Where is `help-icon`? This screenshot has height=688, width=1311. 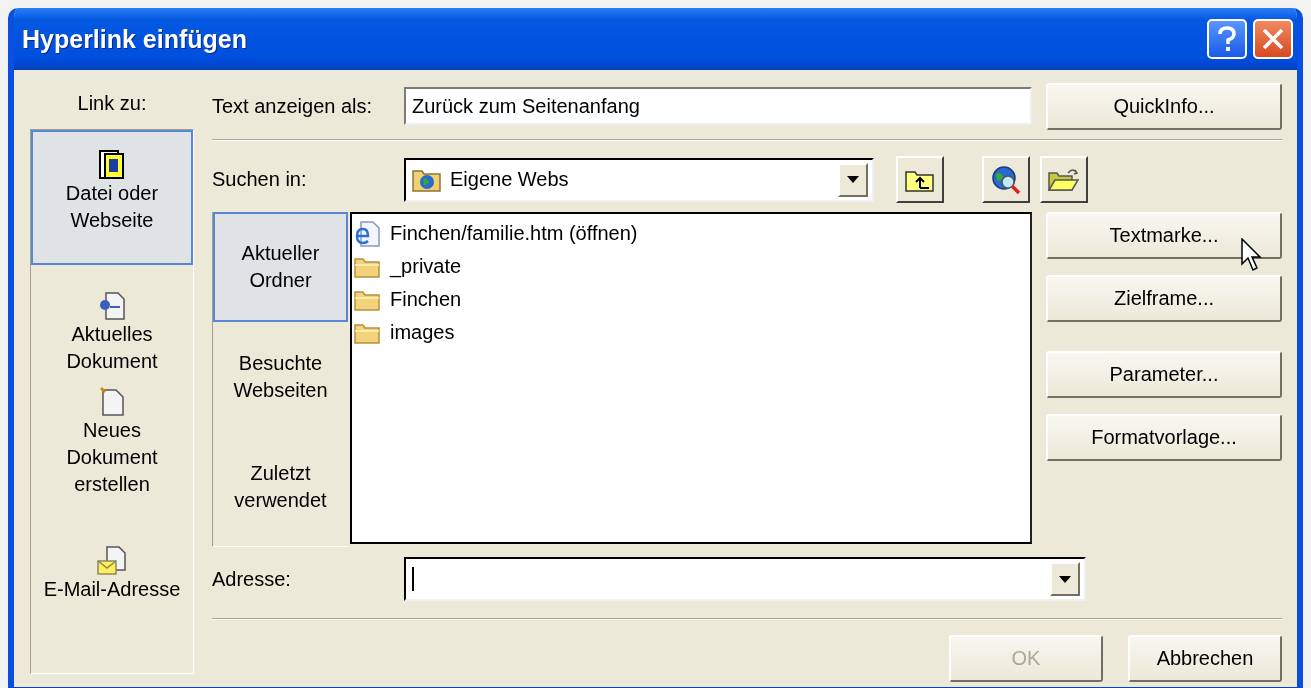
help-icon is located at coordinates (1227, 39).